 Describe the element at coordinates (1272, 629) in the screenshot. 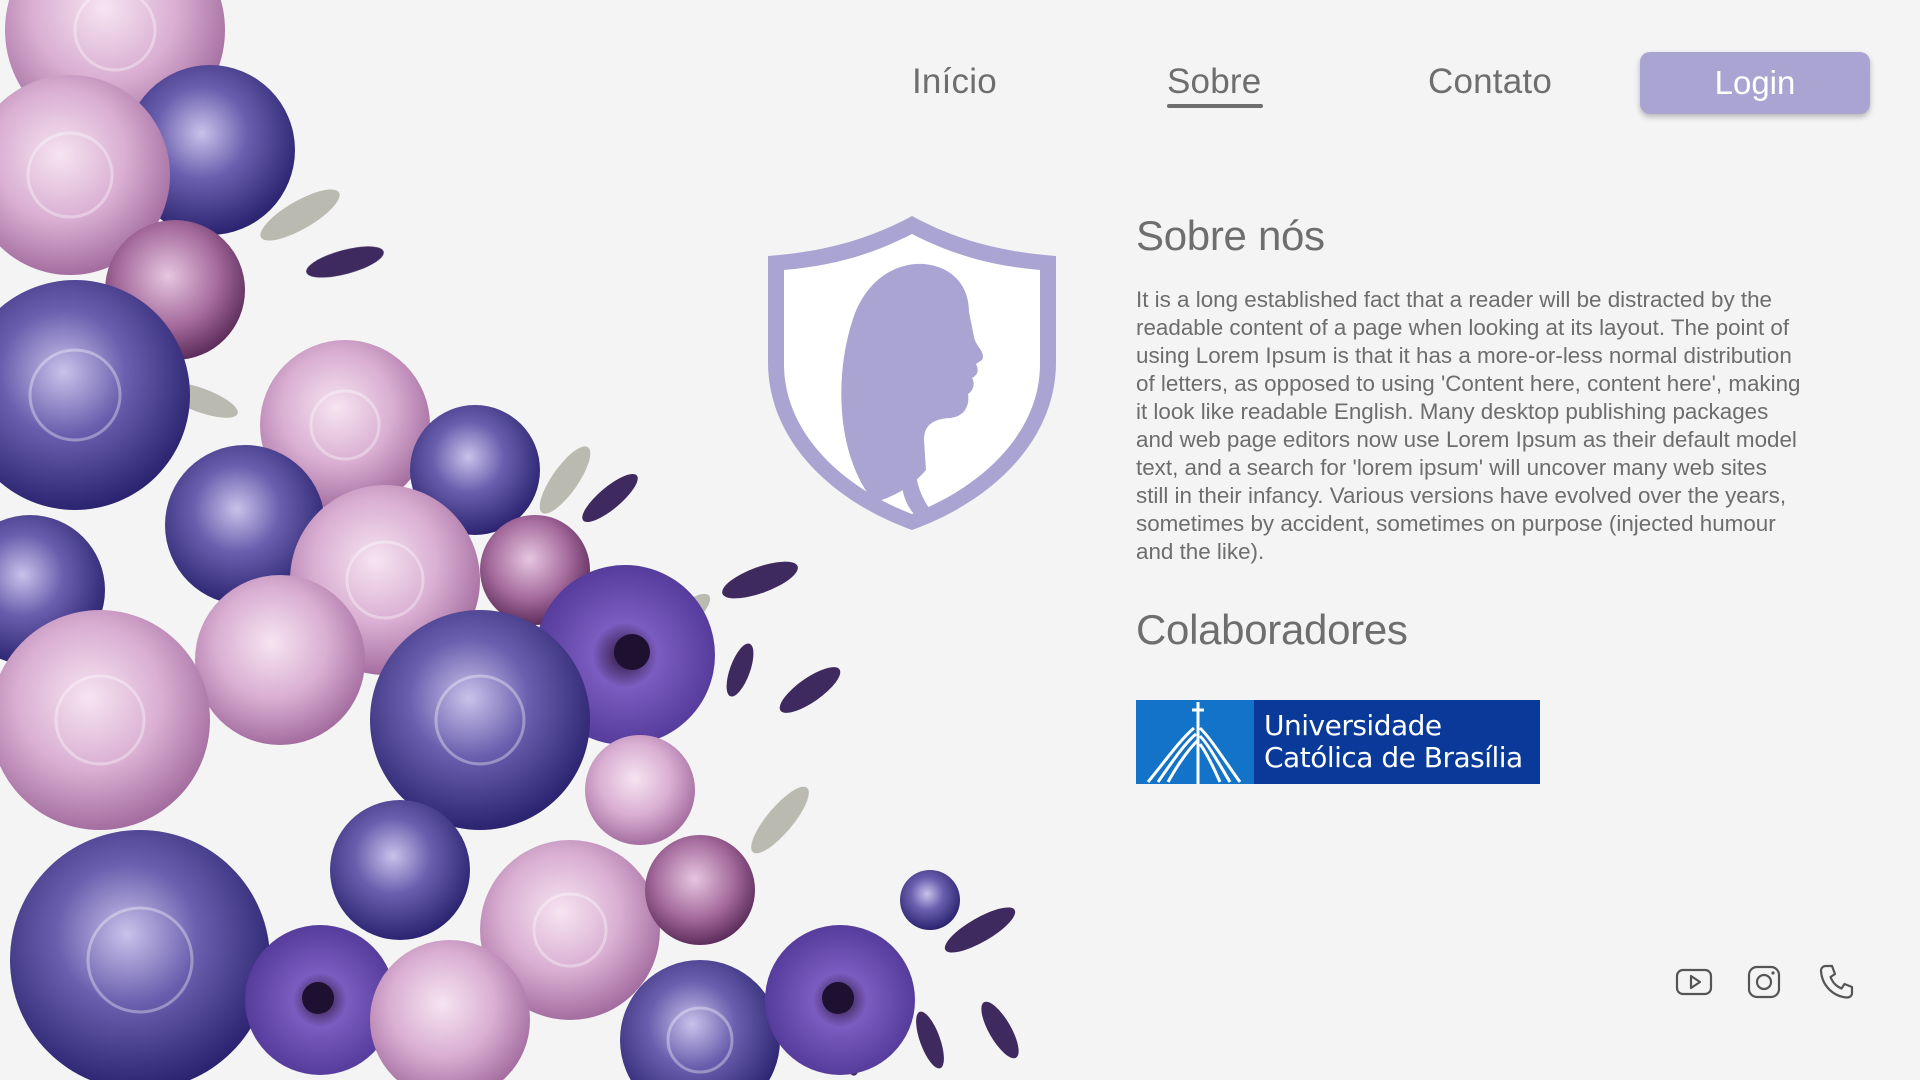

I see `collaborators-title: Colaboradores` at that location.